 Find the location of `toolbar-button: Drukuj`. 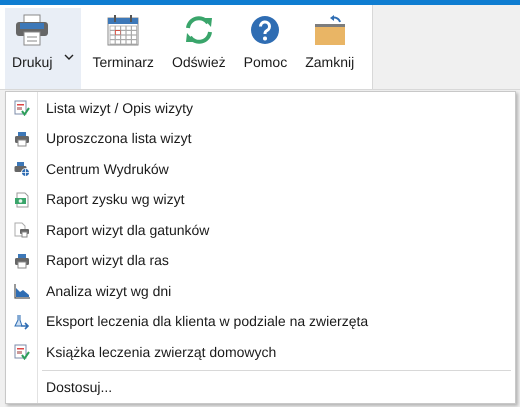

toolbar-button: Drukuj is located at coordinates (43, 48).